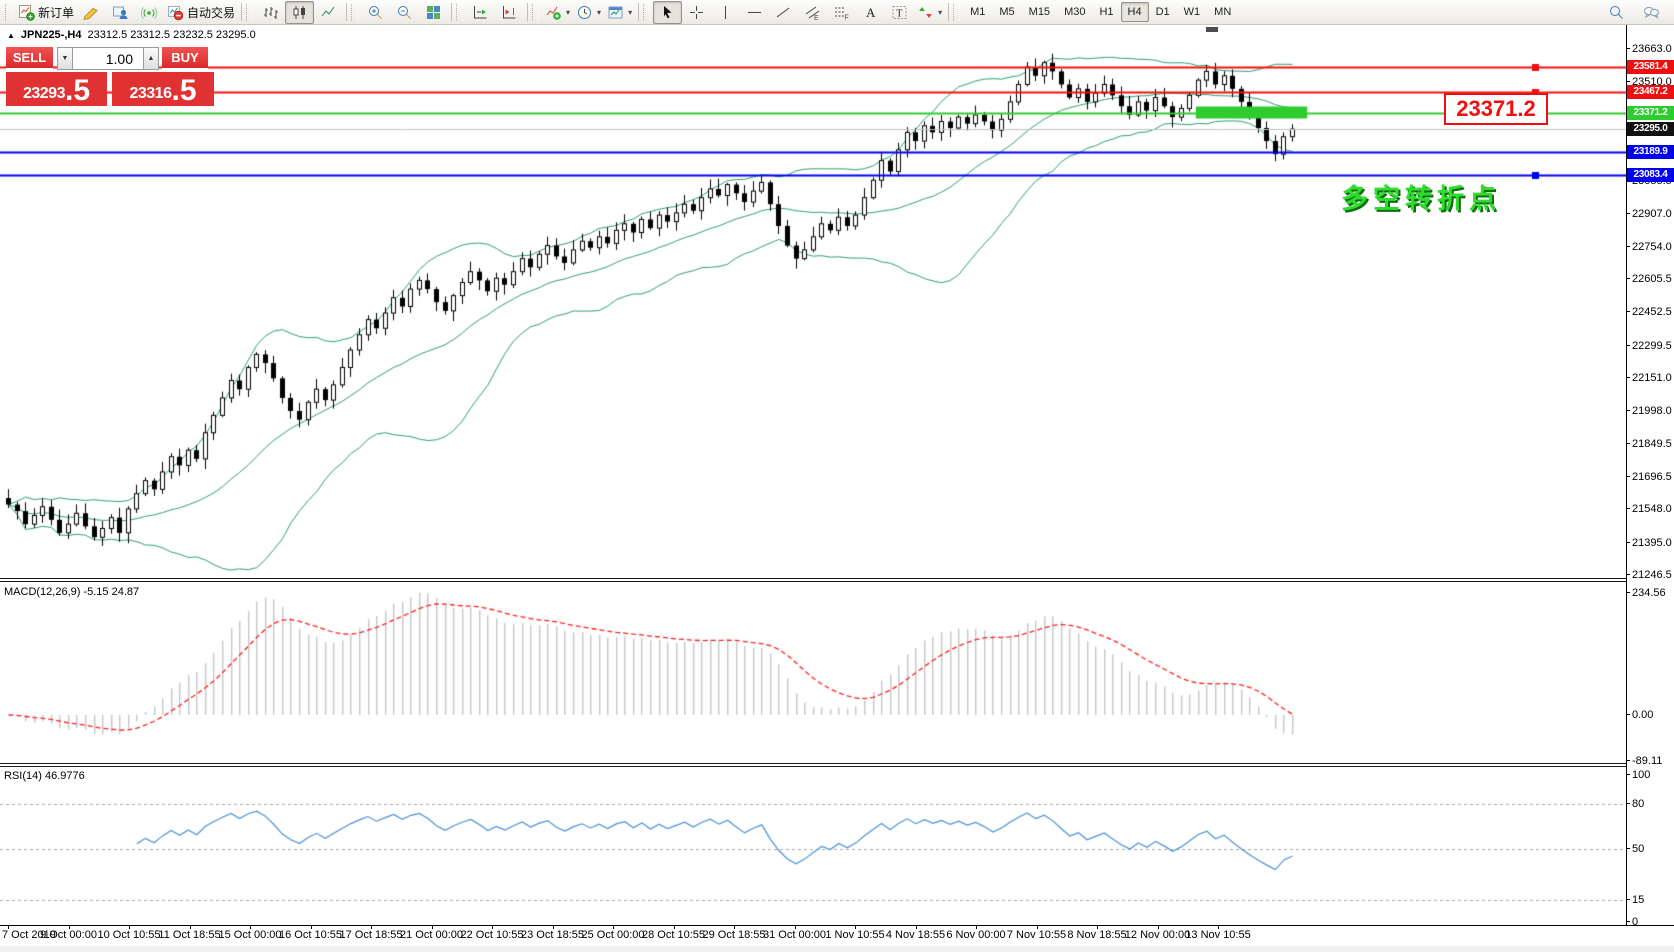 This screenshot has width=1674, height=952. Describe the element at coordinates (584, 12) in the screenshot. I see `periods-icon` at that location.